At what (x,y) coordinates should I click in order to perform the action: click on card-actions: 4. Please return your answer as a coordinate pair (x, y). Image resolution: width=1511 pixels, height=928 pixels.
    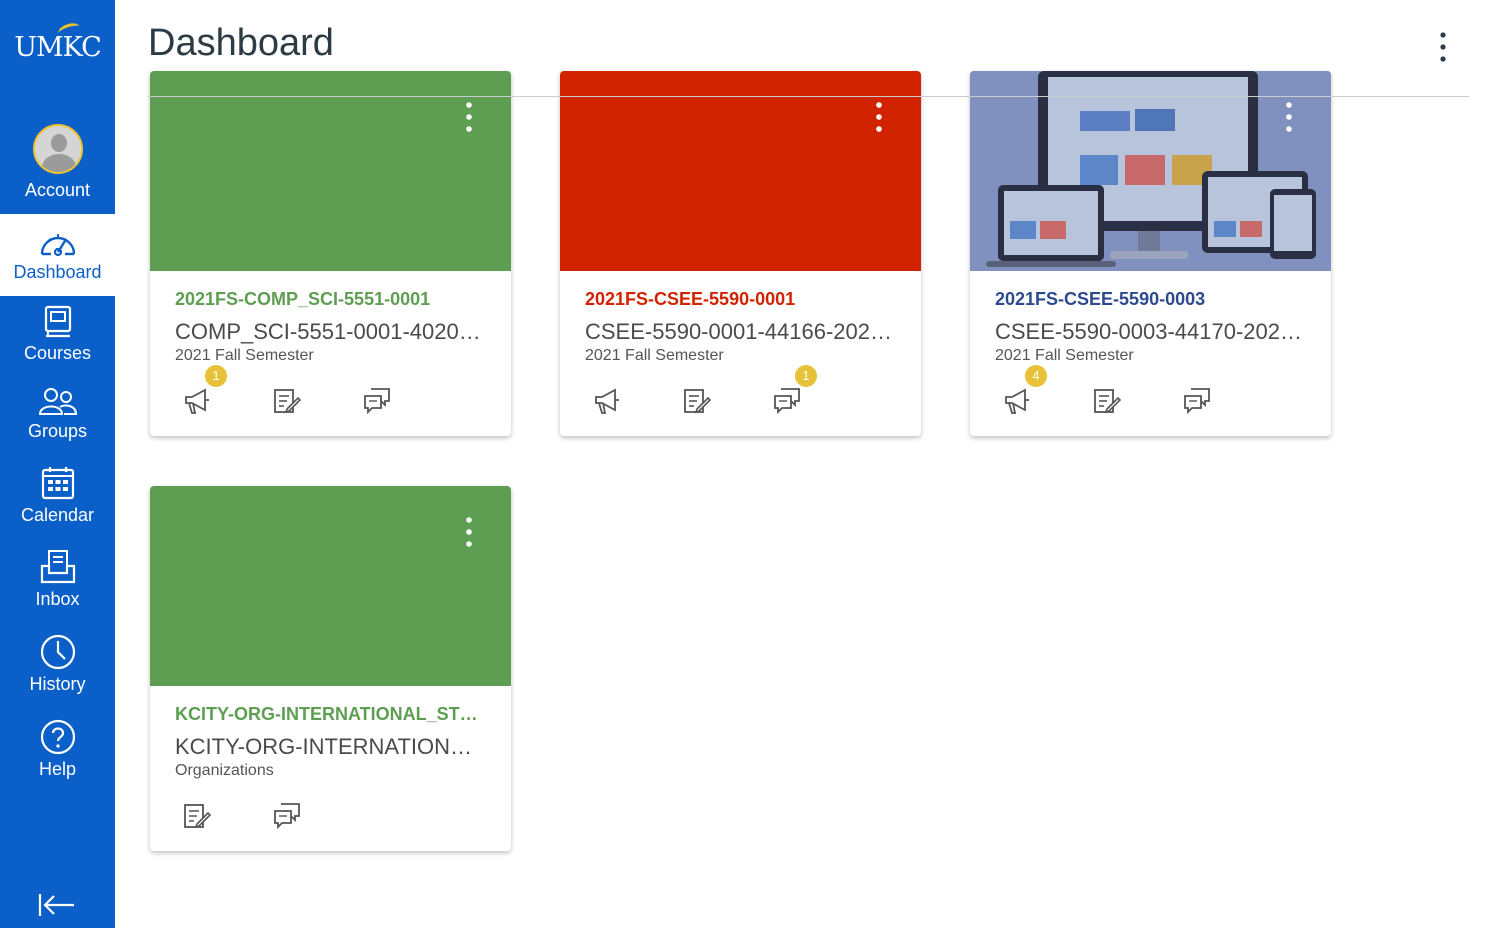
    Looking at the image, I should click on (1155, 391).